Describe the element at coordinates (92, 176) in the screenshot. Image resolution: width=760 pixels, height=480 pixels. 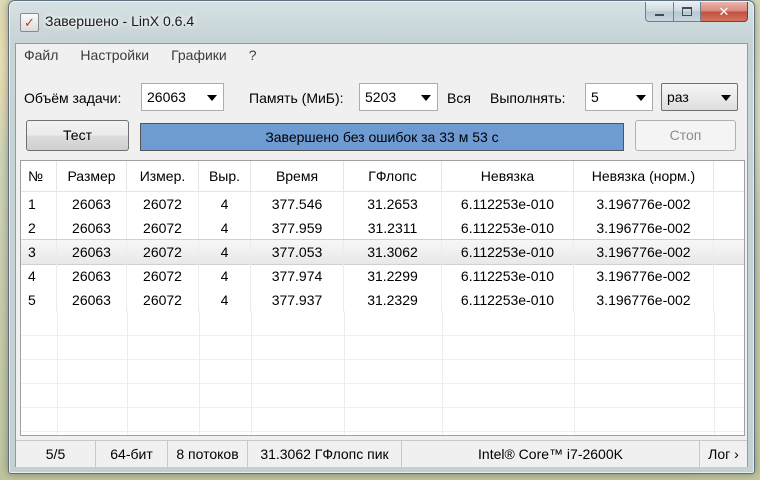
I see `column-header: Размер` at that location.